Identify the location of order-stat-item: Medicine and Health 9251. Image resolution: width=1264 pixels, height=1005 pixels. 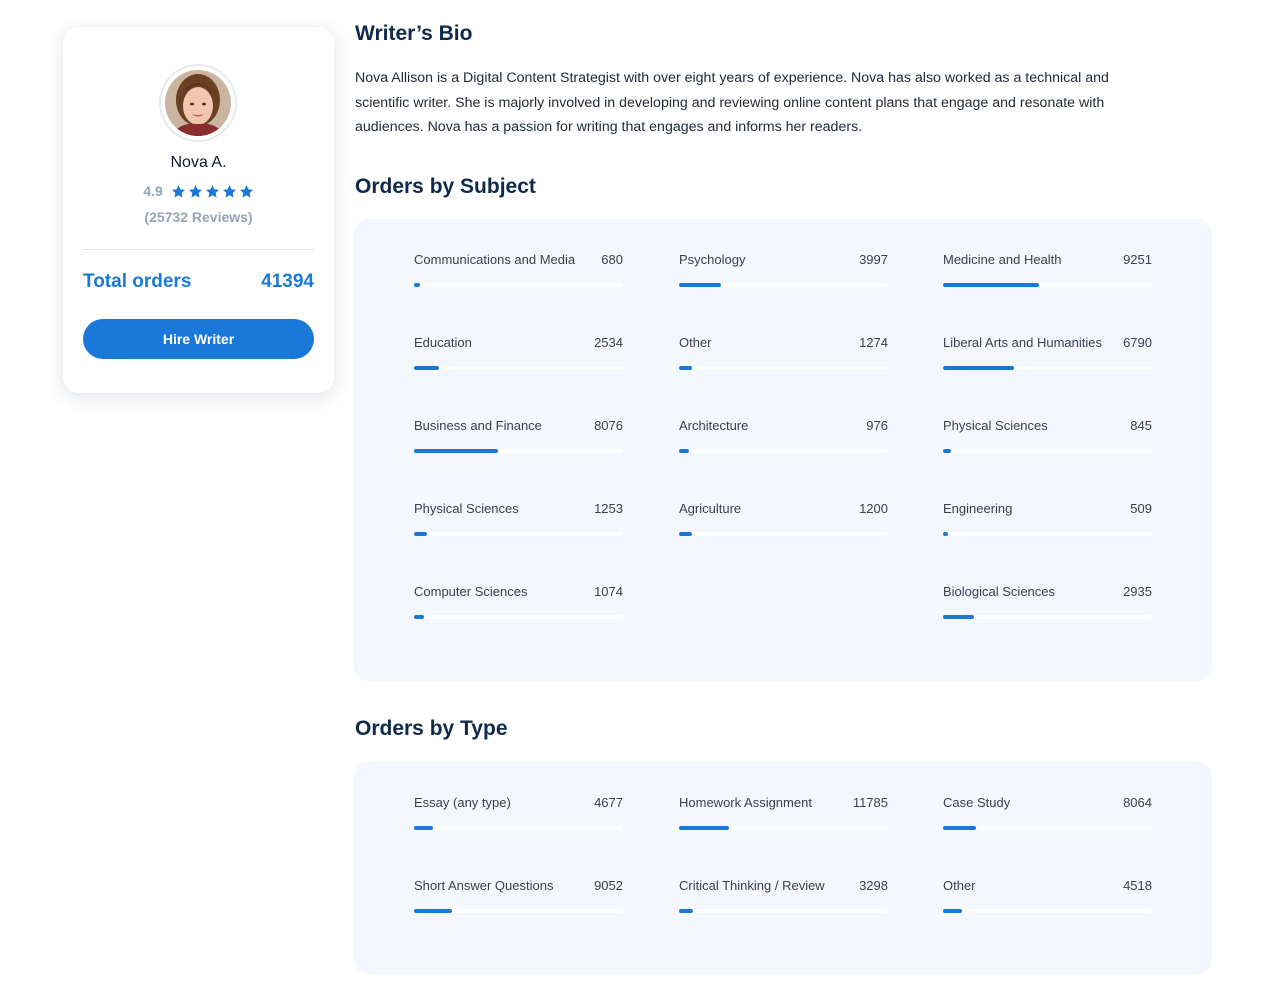
(1047, 272).